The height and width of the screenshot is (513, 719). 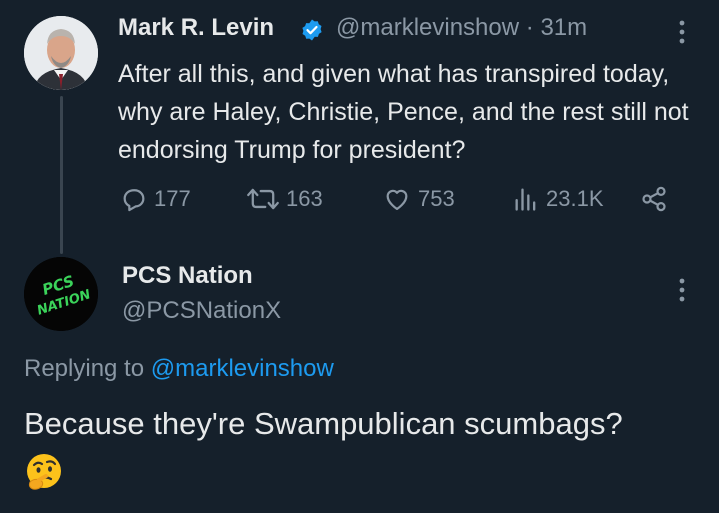 I want to click on like-button: 753, so click(x=418, y=199).